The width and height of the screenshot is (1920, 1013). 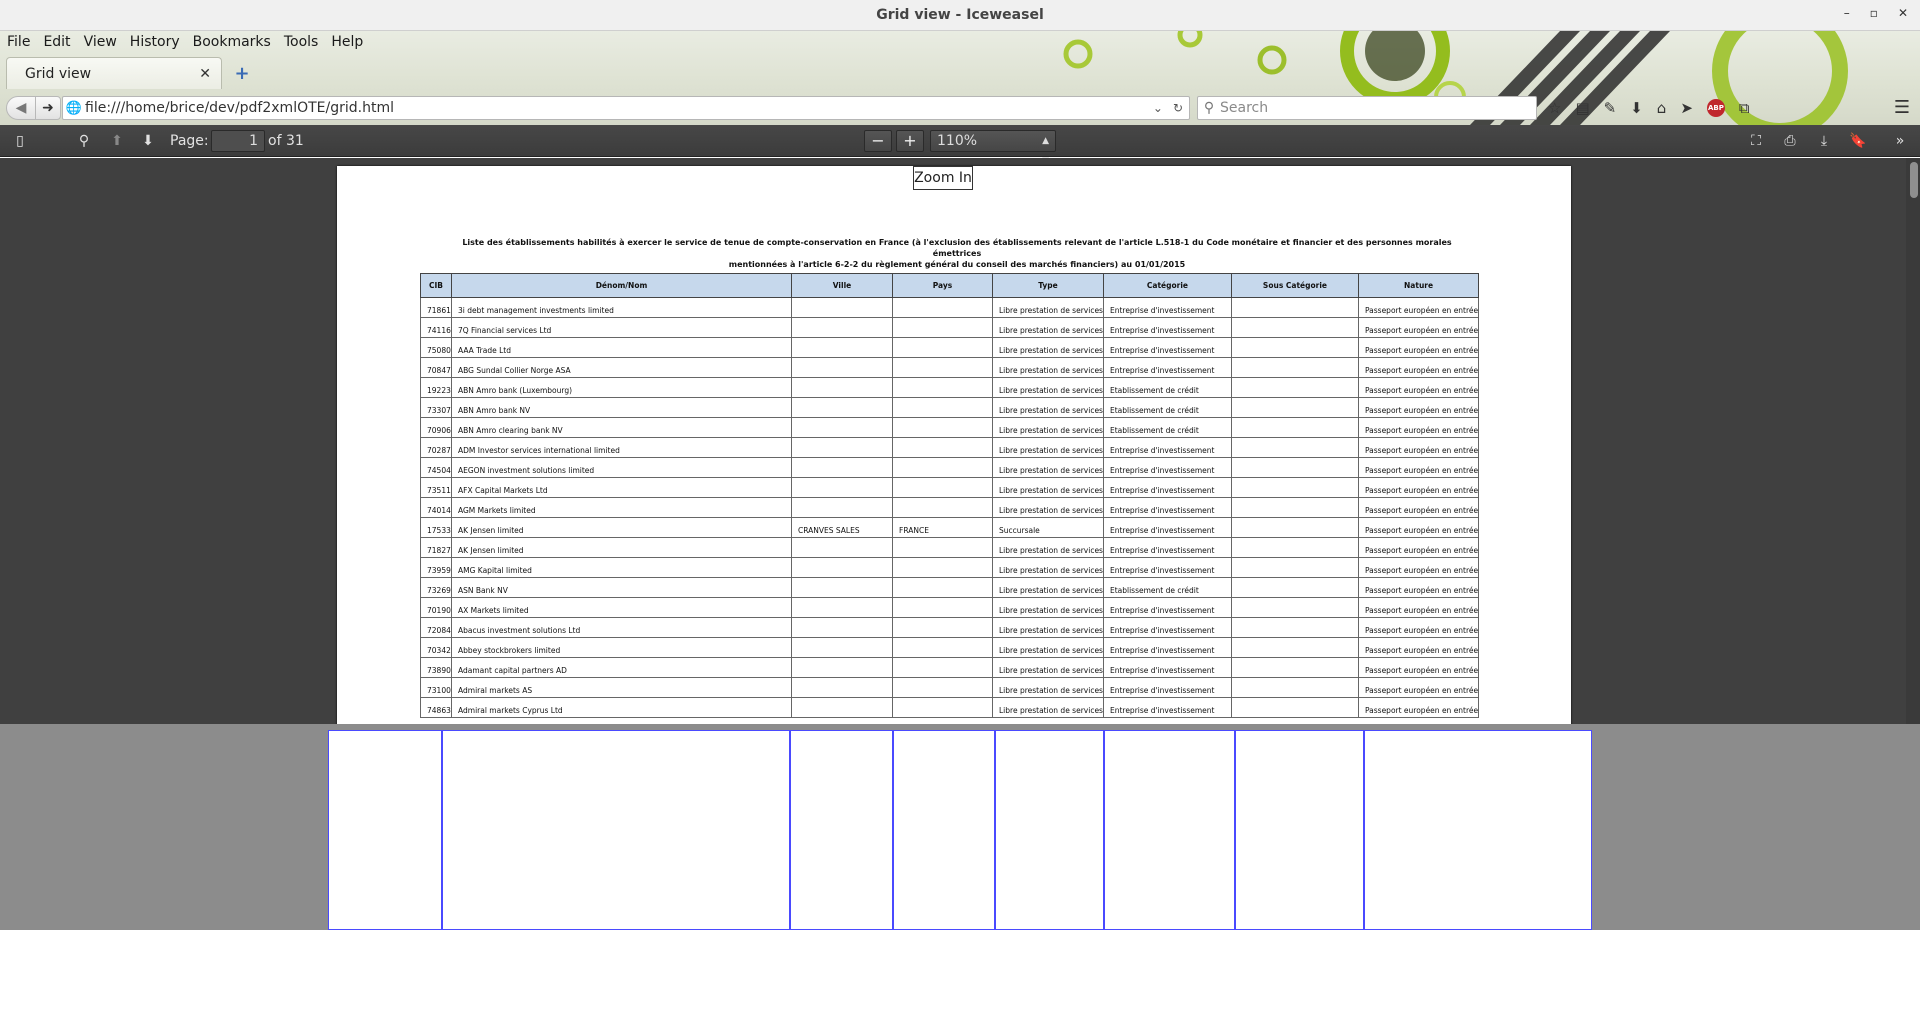 What do you see at coordinates (1554, 108) in the screenshot?
I see `bookmark-star-icon: ☆` at bounding box center [1554, 108].